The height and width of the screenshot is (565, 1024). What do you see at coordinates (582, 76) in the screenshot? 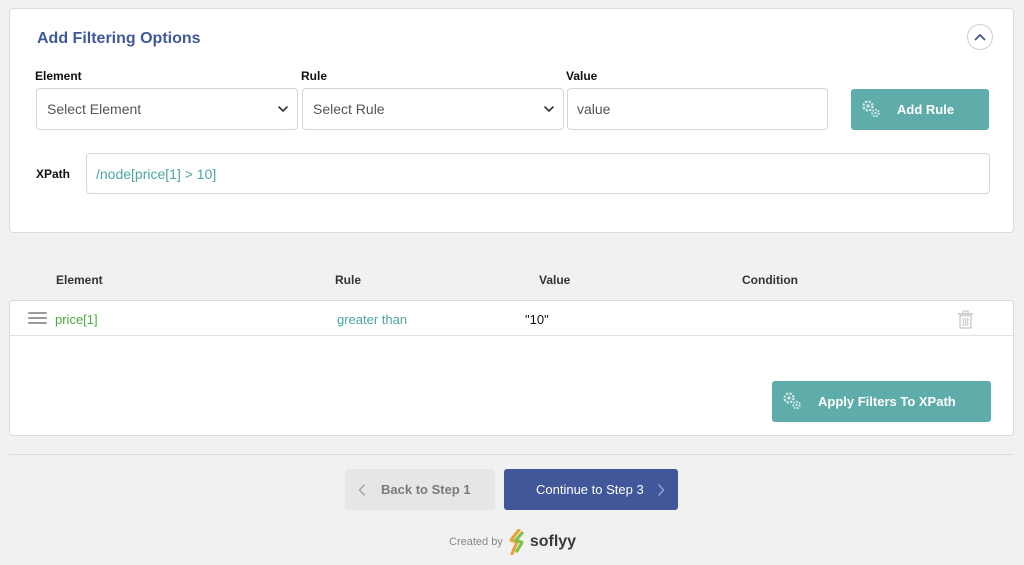
I see `value-label: Value` at bounding box center [582, 76].